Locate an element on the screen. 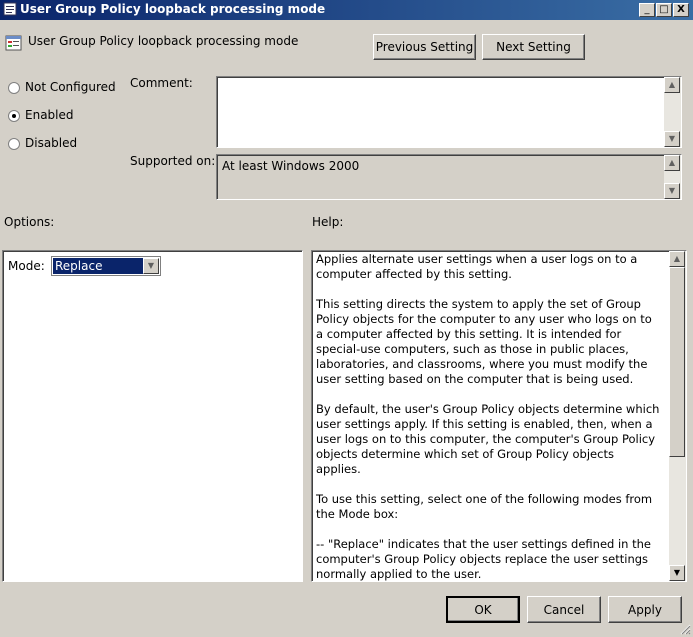 The image size is (693, 637). radio-selected-dot is located at coordinates (14, 116).